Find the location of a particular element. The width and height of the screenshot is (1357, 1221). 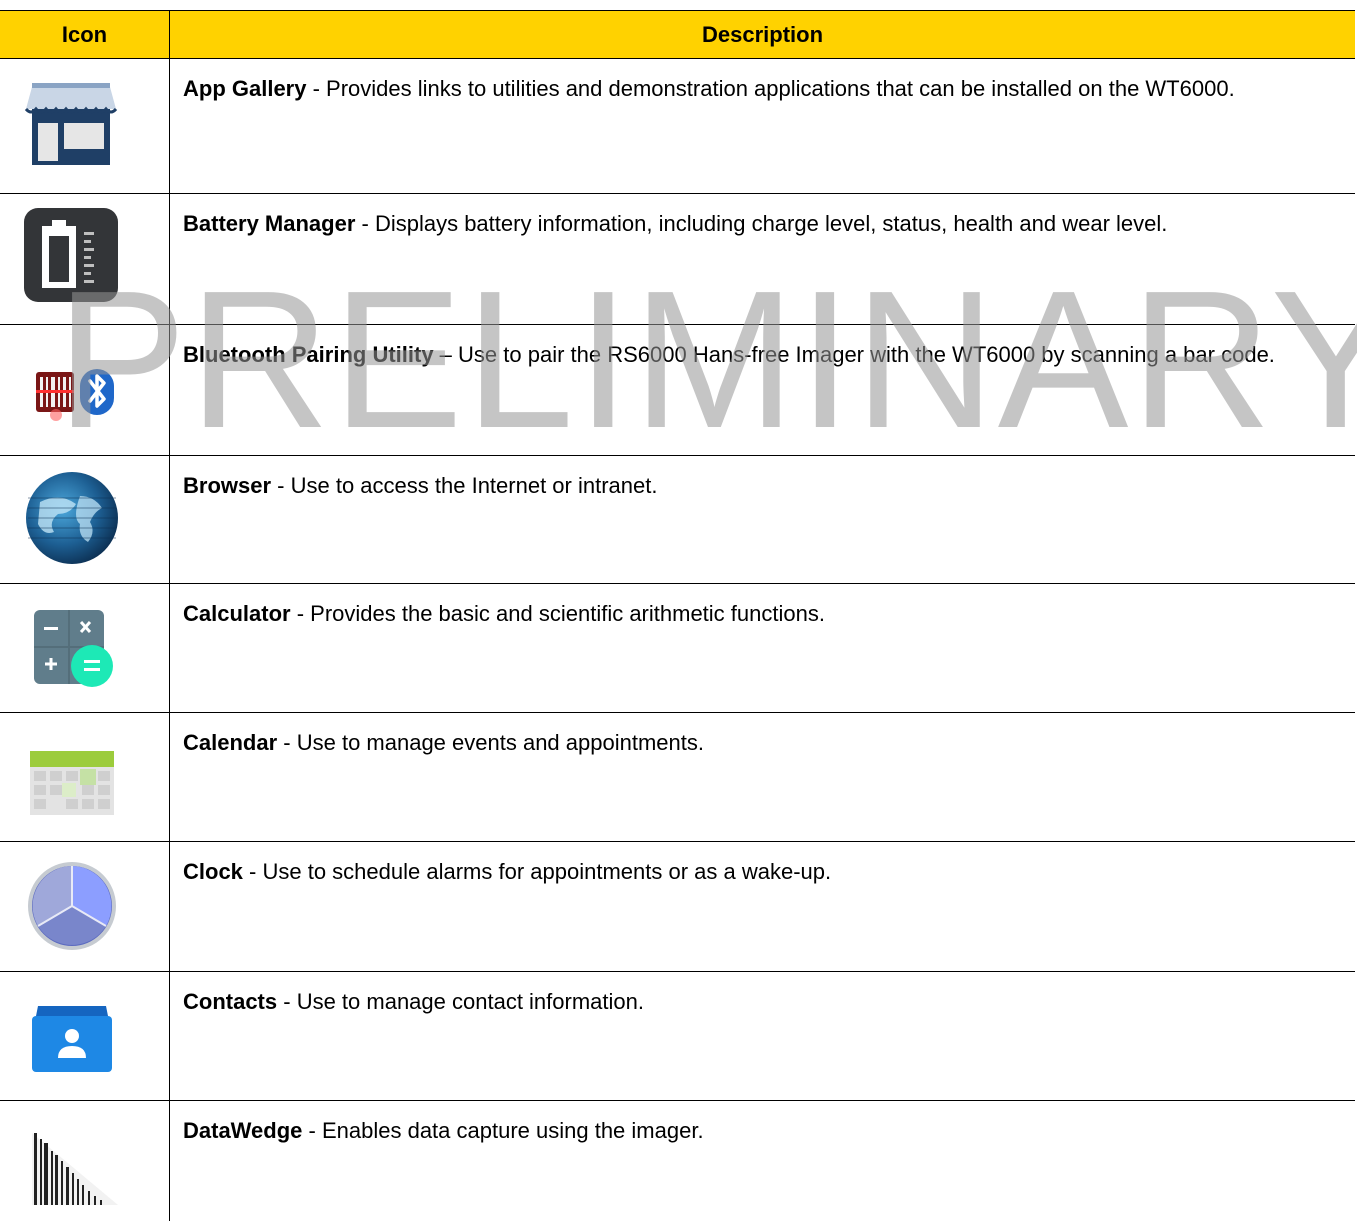

bluetooth-pairing-icon is located at coordinates (72, 387).